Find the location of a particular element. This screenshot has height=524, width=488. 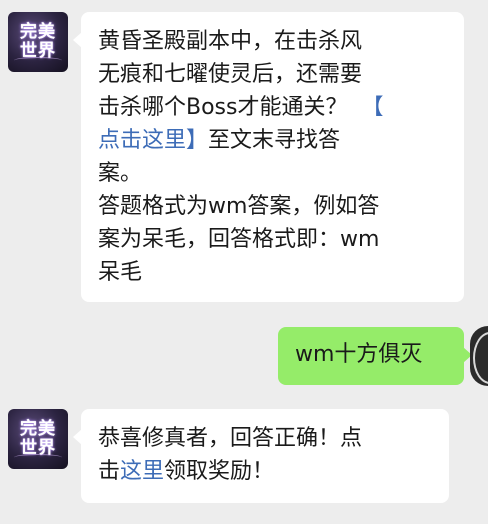

message-line: 答题格式为wm答案，例如答 is located at coordinates (239, 206).